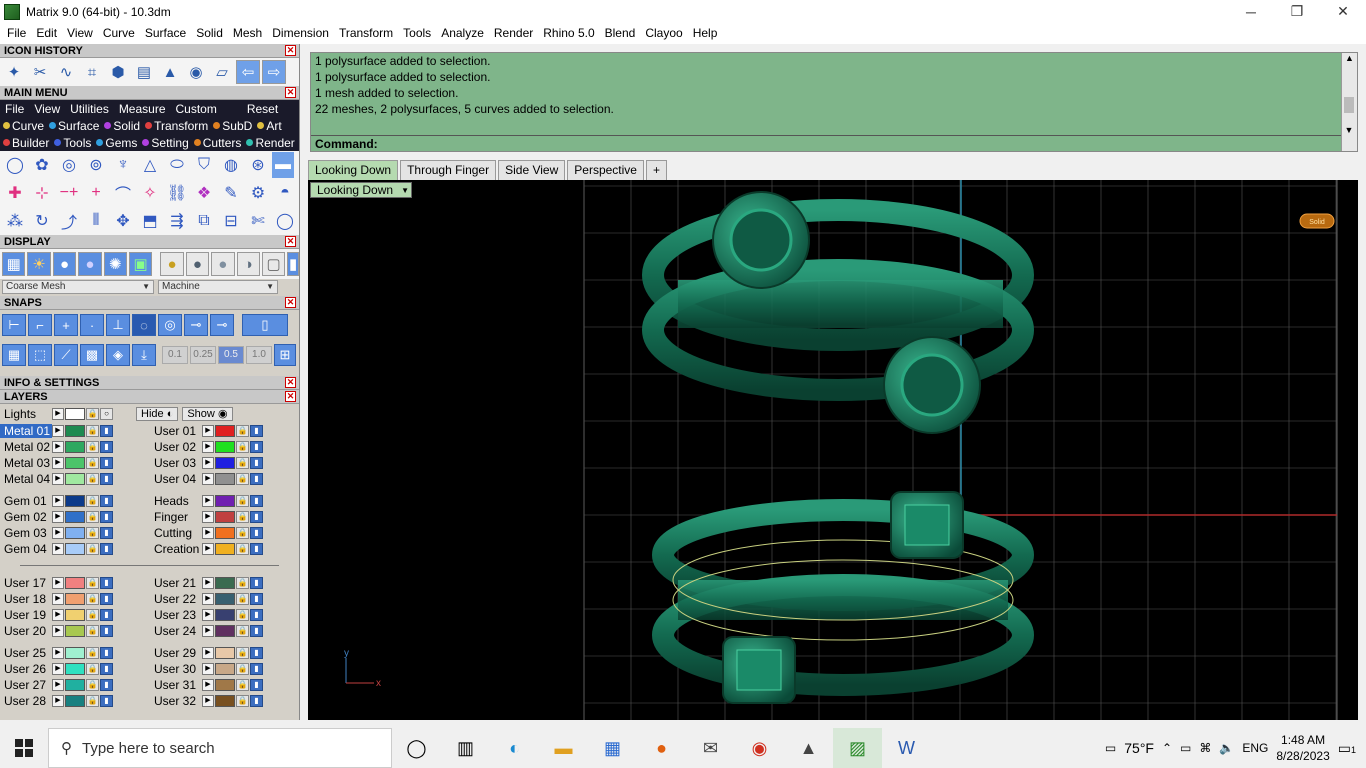 The height and width of the screenshot is (768, 1366). What do you see at coordinates (176, 533) in the screenshot?
I see `layer-name: Cutting` at bounding box center [176, 533].